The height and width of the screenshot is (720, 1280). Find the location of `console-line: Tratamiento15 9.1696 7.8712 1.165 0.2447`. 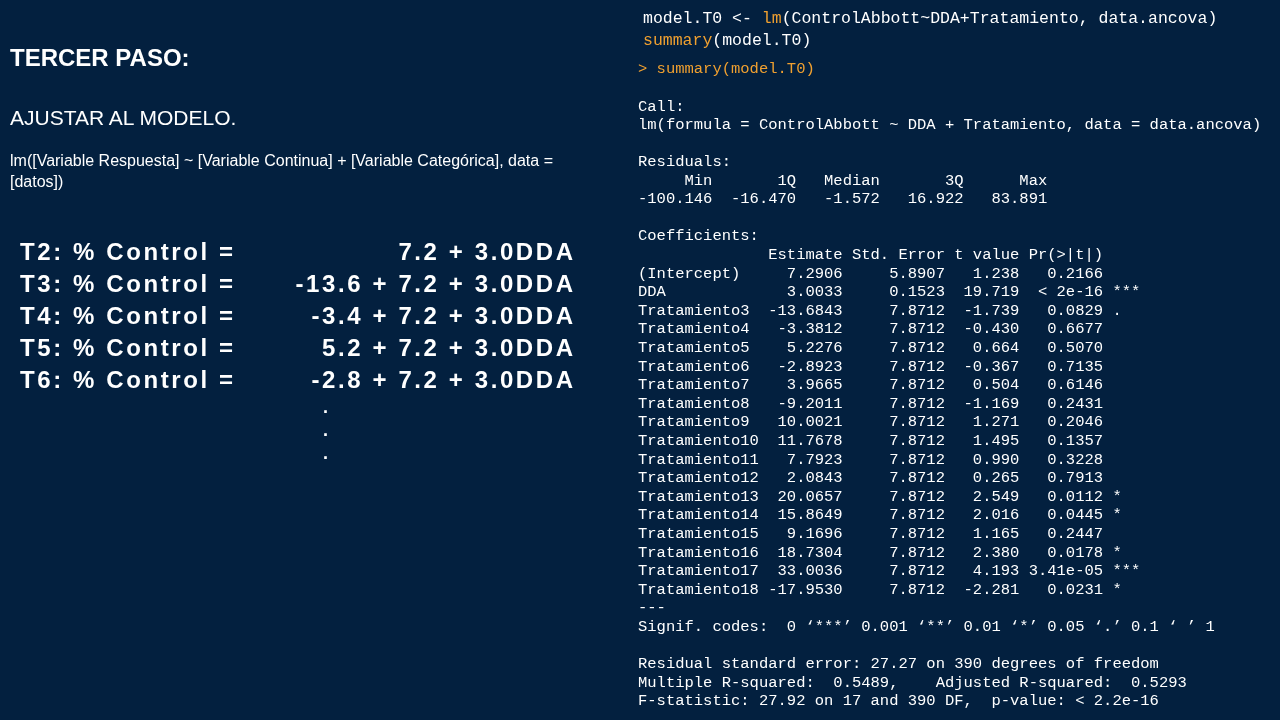

console-line: Tratamiento15 9.1696 7.8712 1.165 0.2447 is located at coordinates (871, 533).